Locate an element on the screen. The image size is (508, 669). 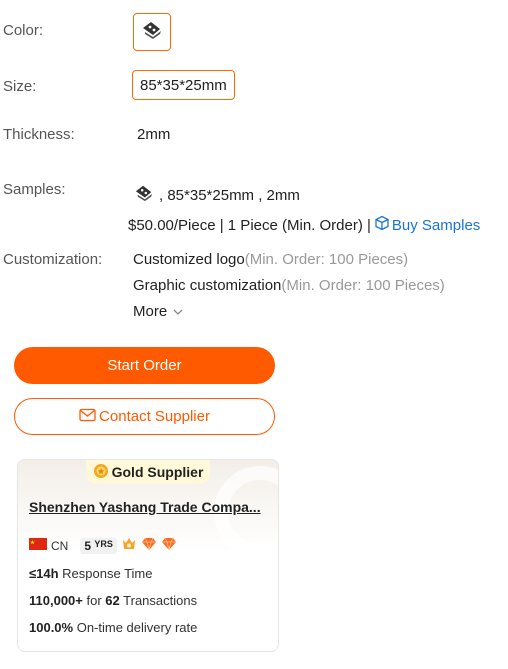
customization-item: Customized logo(Min. Order: 100 Pieces) is located at coordinates (270, 259).